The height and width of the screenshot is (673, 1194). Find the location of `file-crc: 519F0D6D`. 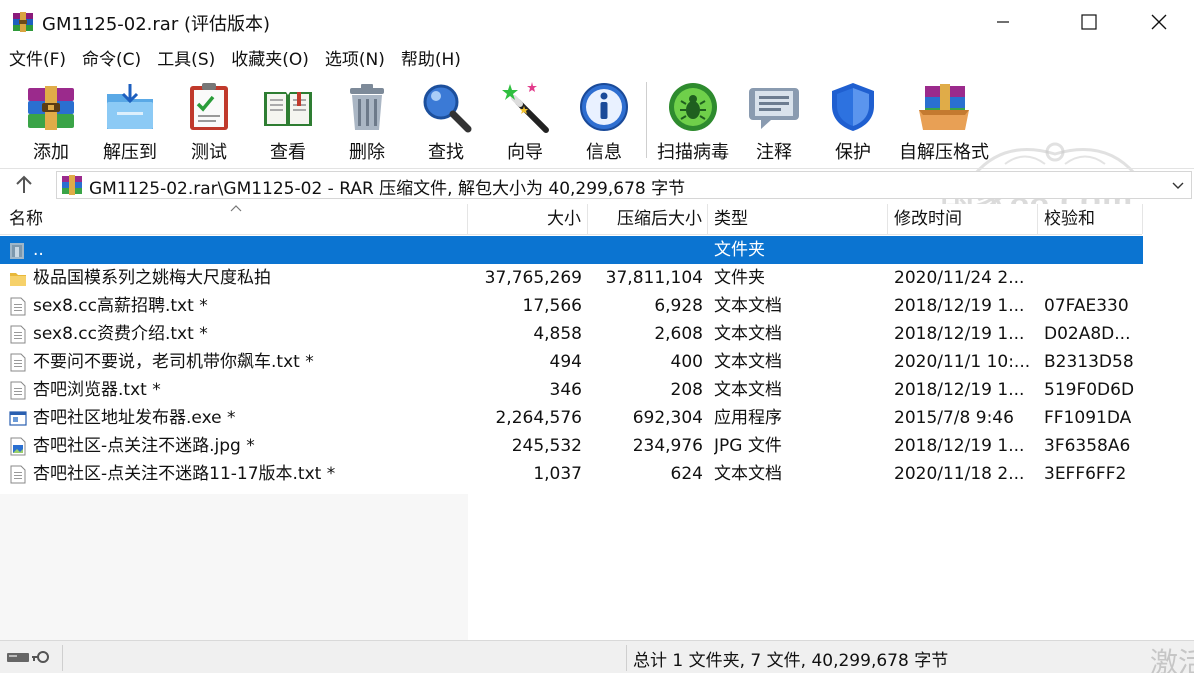

file-crc: 519F0D6D is located at coordinates (1089, 390).